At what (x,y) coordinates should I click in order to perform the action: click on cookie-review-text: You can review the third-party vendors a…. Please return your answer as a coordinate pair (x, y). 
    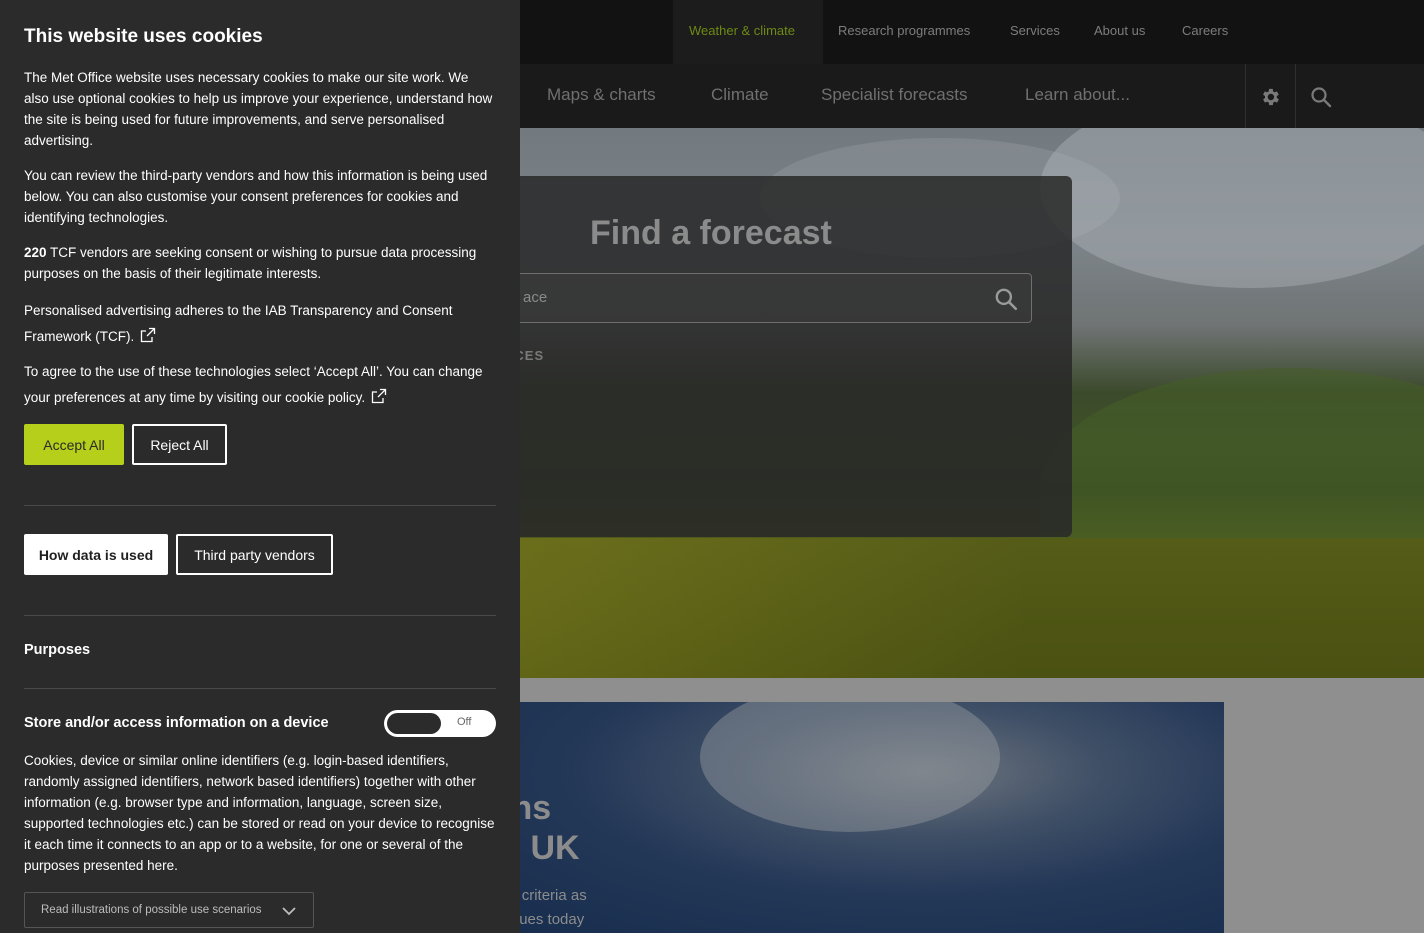
    Looking at the image, I should click on (256, 196).